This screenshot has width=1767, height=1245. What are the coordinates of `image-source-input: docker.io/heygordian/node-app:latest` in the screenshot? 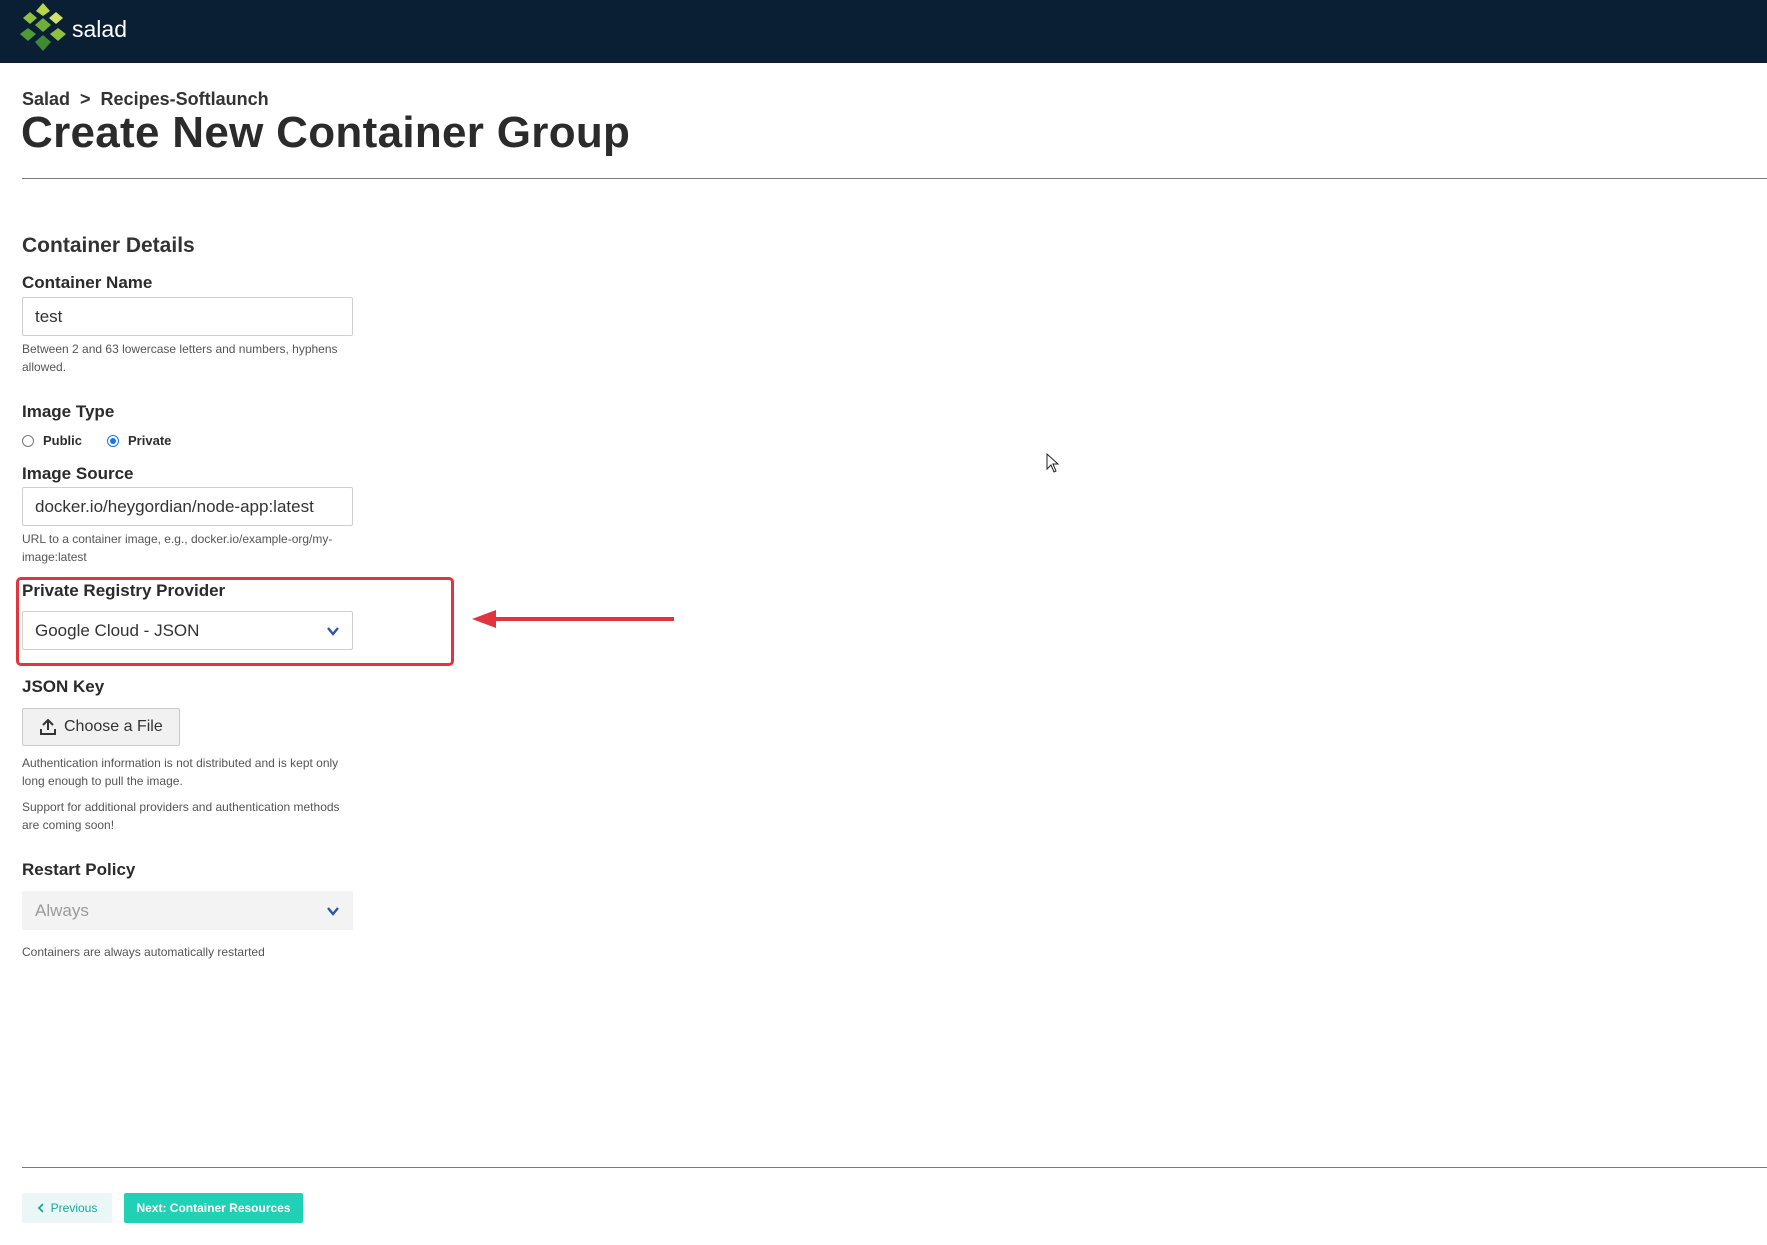 It's located at (187, 506).